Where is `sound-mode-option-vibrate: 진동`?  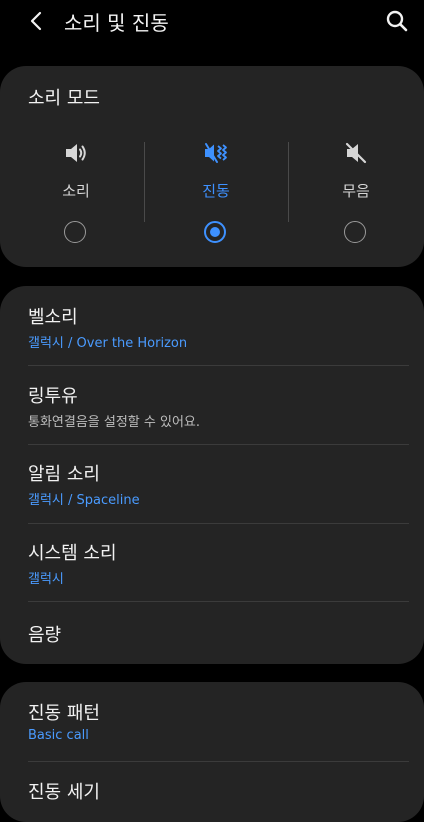 sound-mode-option-vibrate: 진동 is located at coordinates (216, 195).